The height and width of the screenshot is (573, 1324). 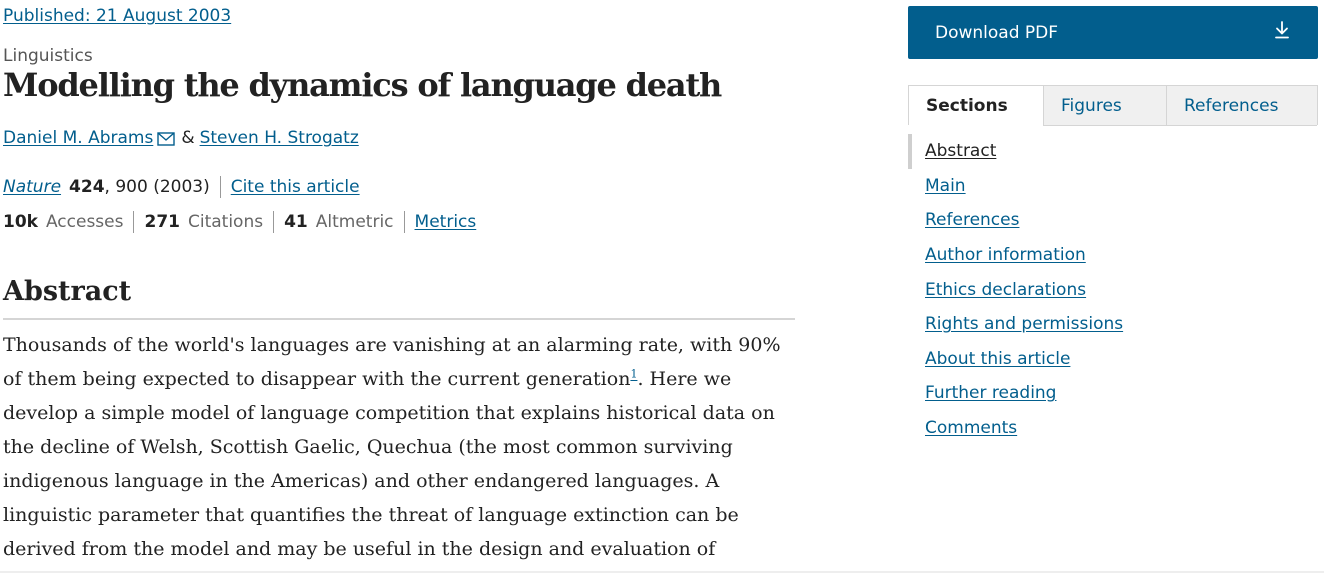 What do you see at coordinates (279, 138) in the screenshot?
I see `author-link-strogatz: Steven H. Strogatz` at bounding box center [279, 138].